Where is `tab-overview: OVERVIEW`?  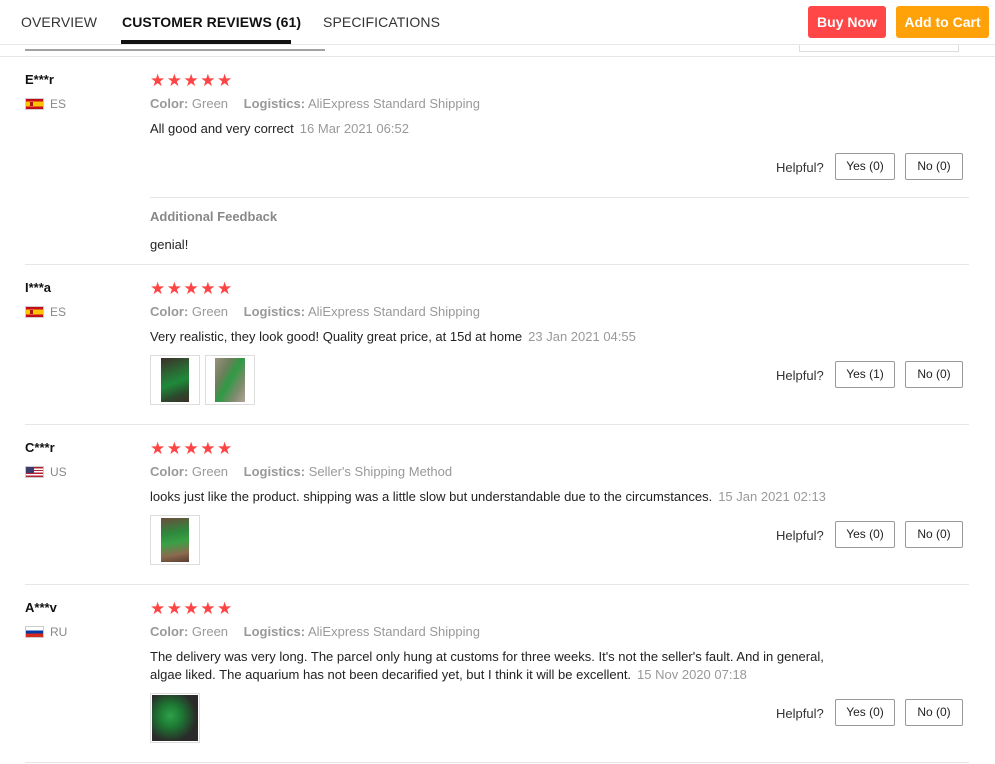 tab-overview: OVERVIEW is located at coordinates (59, 22).